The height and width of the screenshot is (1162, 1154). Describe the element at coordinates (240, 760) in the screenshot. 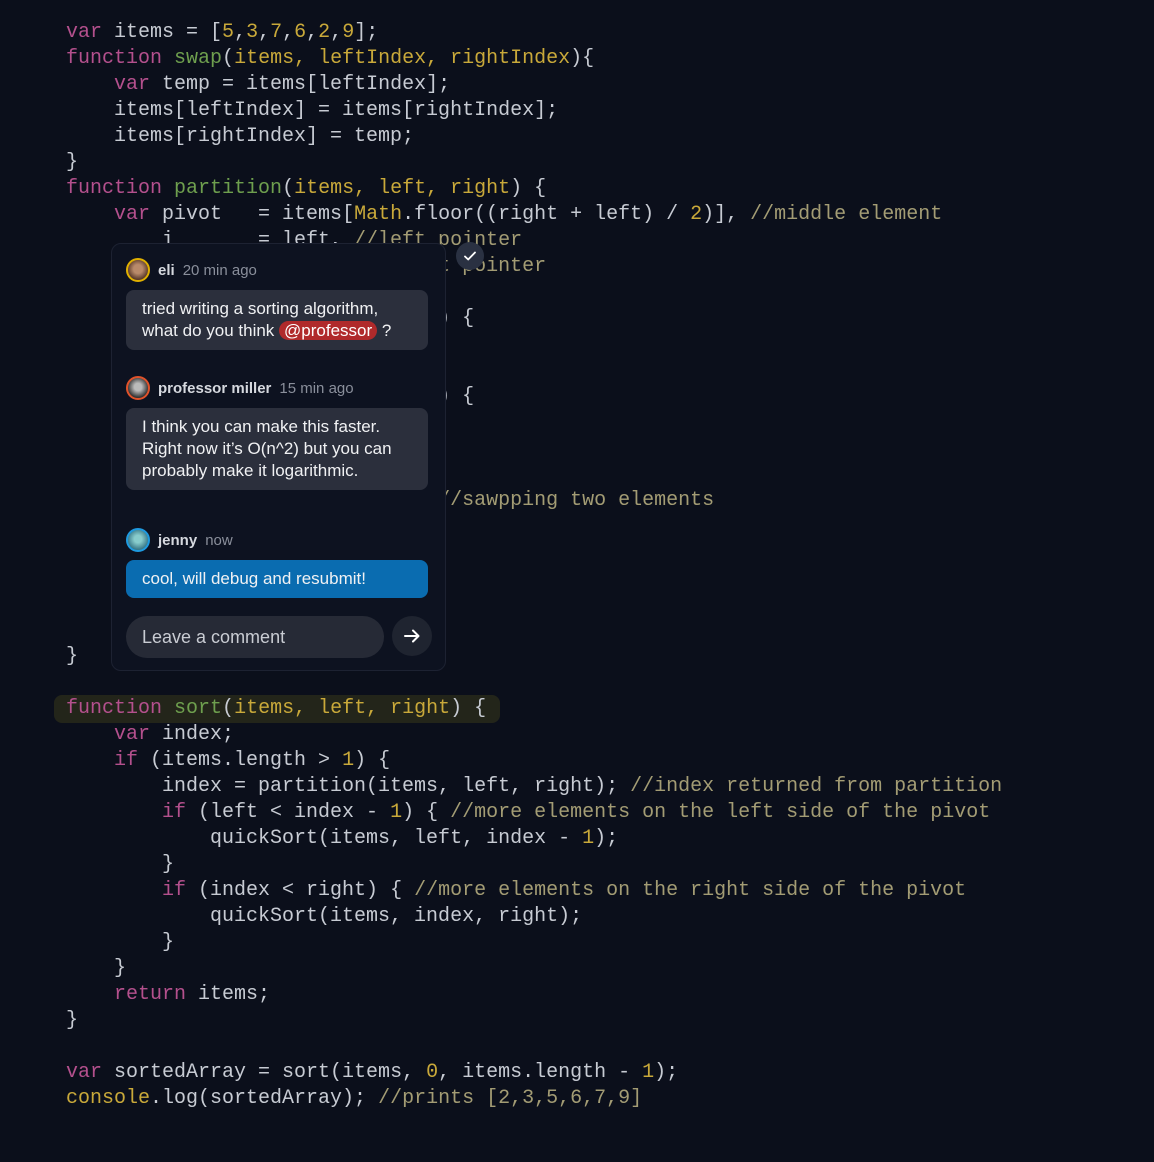

I see `code-token: (items.length >` at that location.